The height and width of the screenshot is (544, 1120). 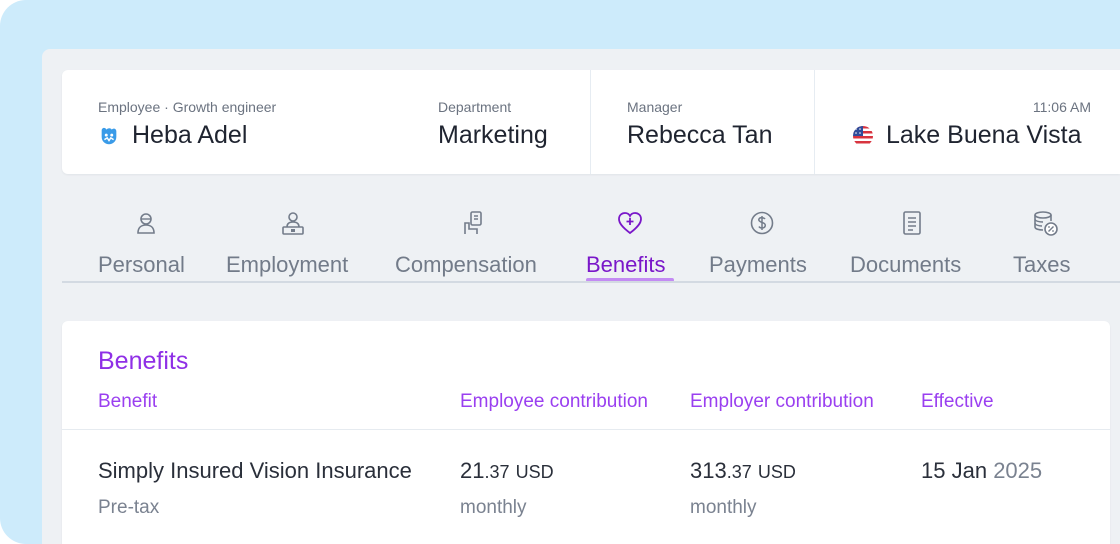 What do you see at coordinates (655, 107) in the screenshot?
I see `manager-label: Manager` at bounding box center [655, 107].